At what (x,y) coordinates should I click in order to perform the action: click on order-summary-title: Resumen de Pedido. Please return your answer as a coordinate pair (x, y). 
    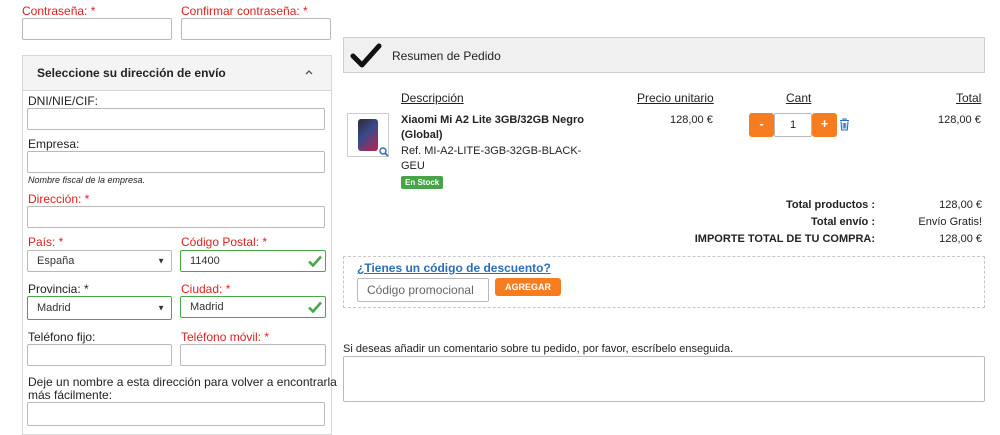
    Looking at the image, I should click on (446, 56).